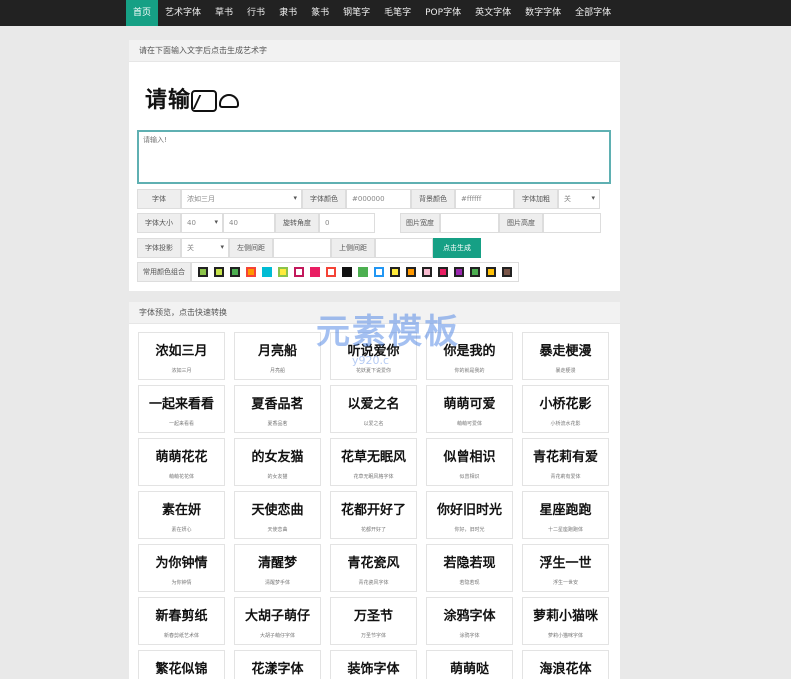 The height and width of the screenshot is (679, 791). I want to click on font-card-caption: 浓如三月, so click(181, 371).